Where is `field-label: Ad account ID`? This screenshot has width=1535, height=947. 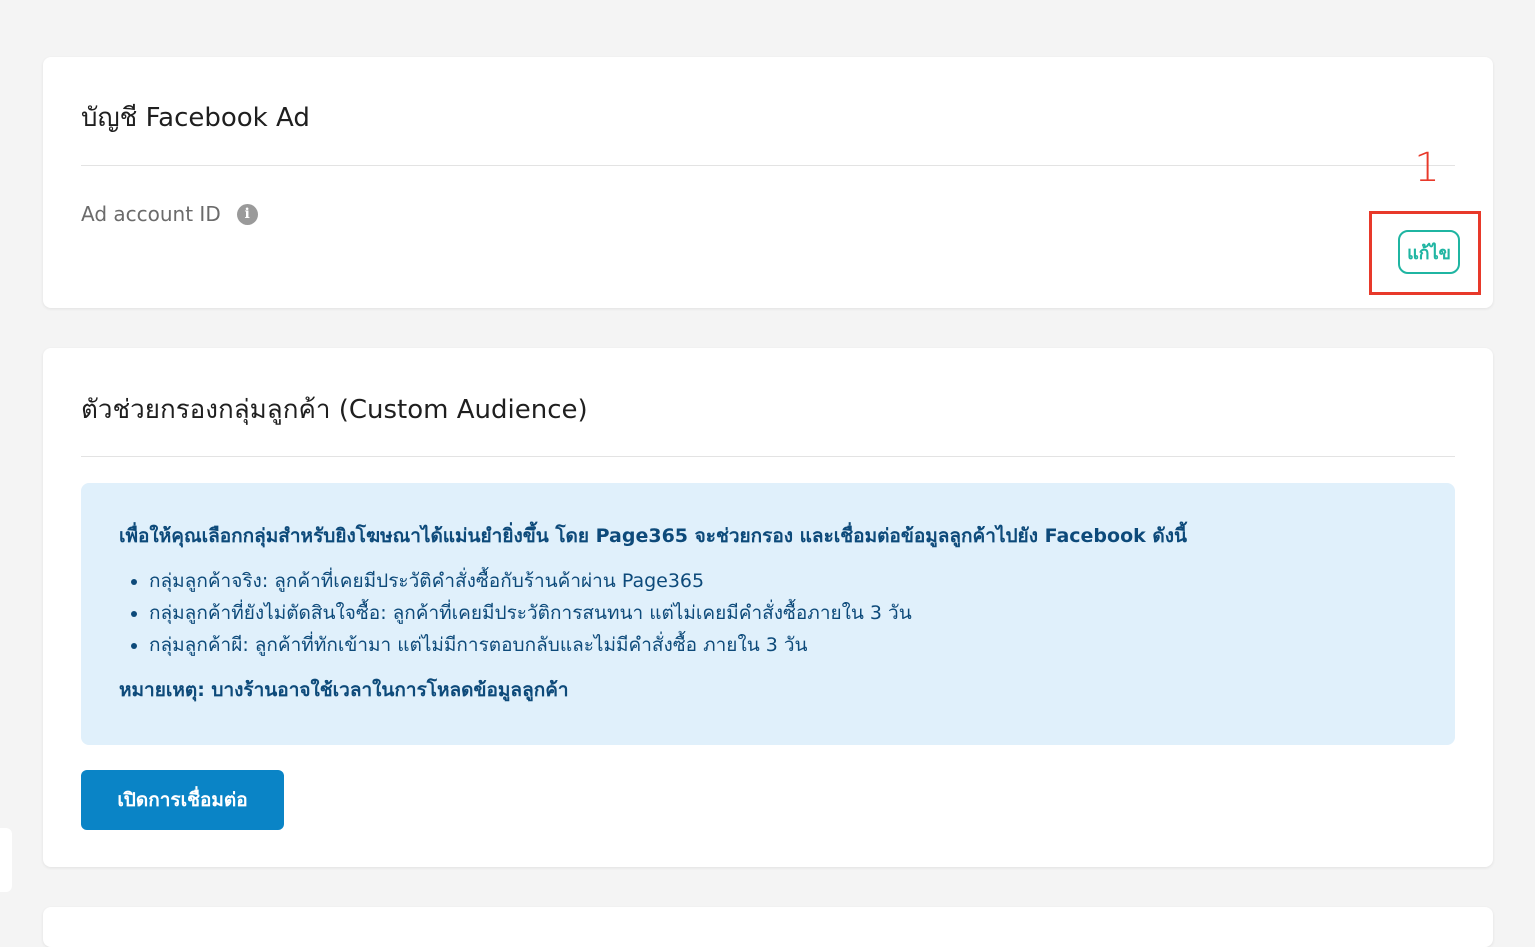 field-label: Ad account ID is located at coordinates (151, 214).